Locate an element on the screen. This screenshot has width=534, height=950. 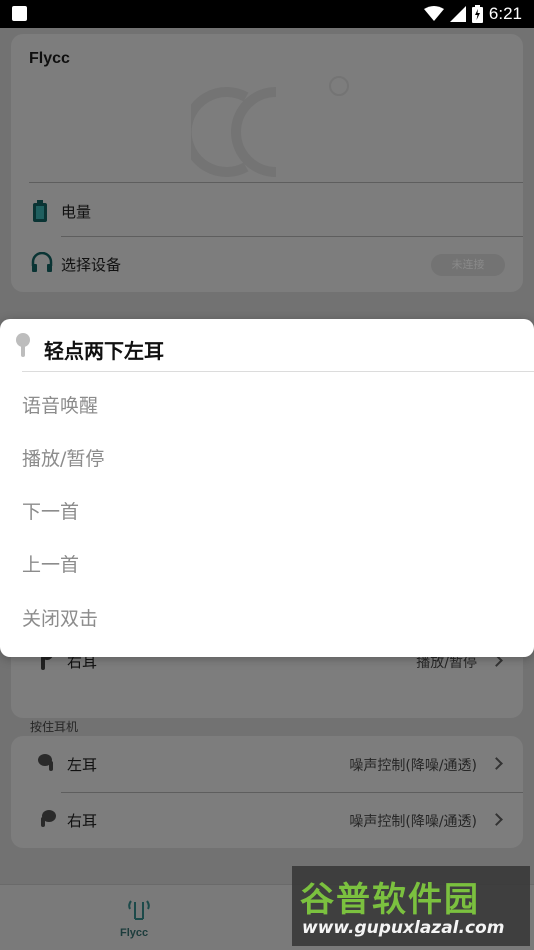
hold-card: 左耳 噪声控制(降噪/通透) 右耳 噪声控制(降噪/通透) is located at coordinates (267, 792).